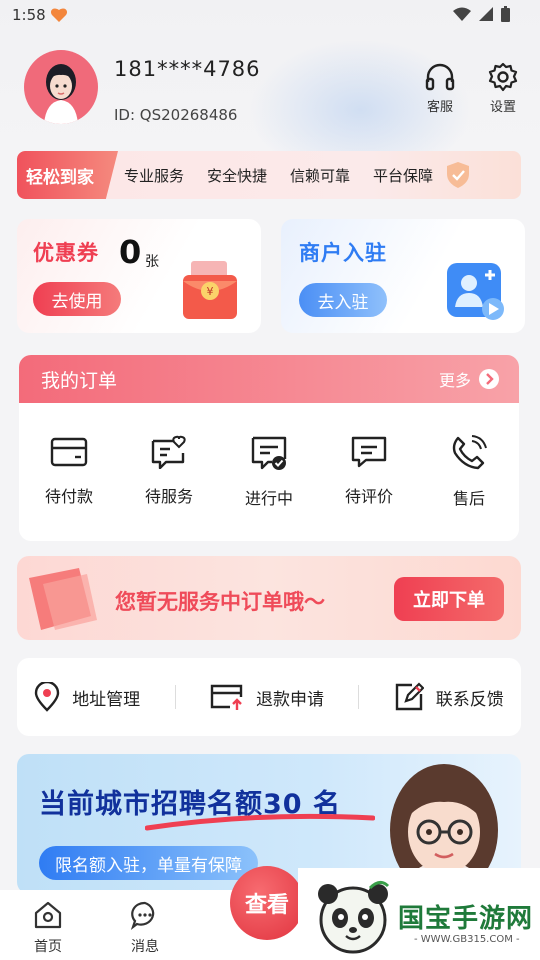  What do you see at coordinates (343, 300) in the screenshot?
I see `join-merchant-button: 去入驻` at bounding box center [343, 300].